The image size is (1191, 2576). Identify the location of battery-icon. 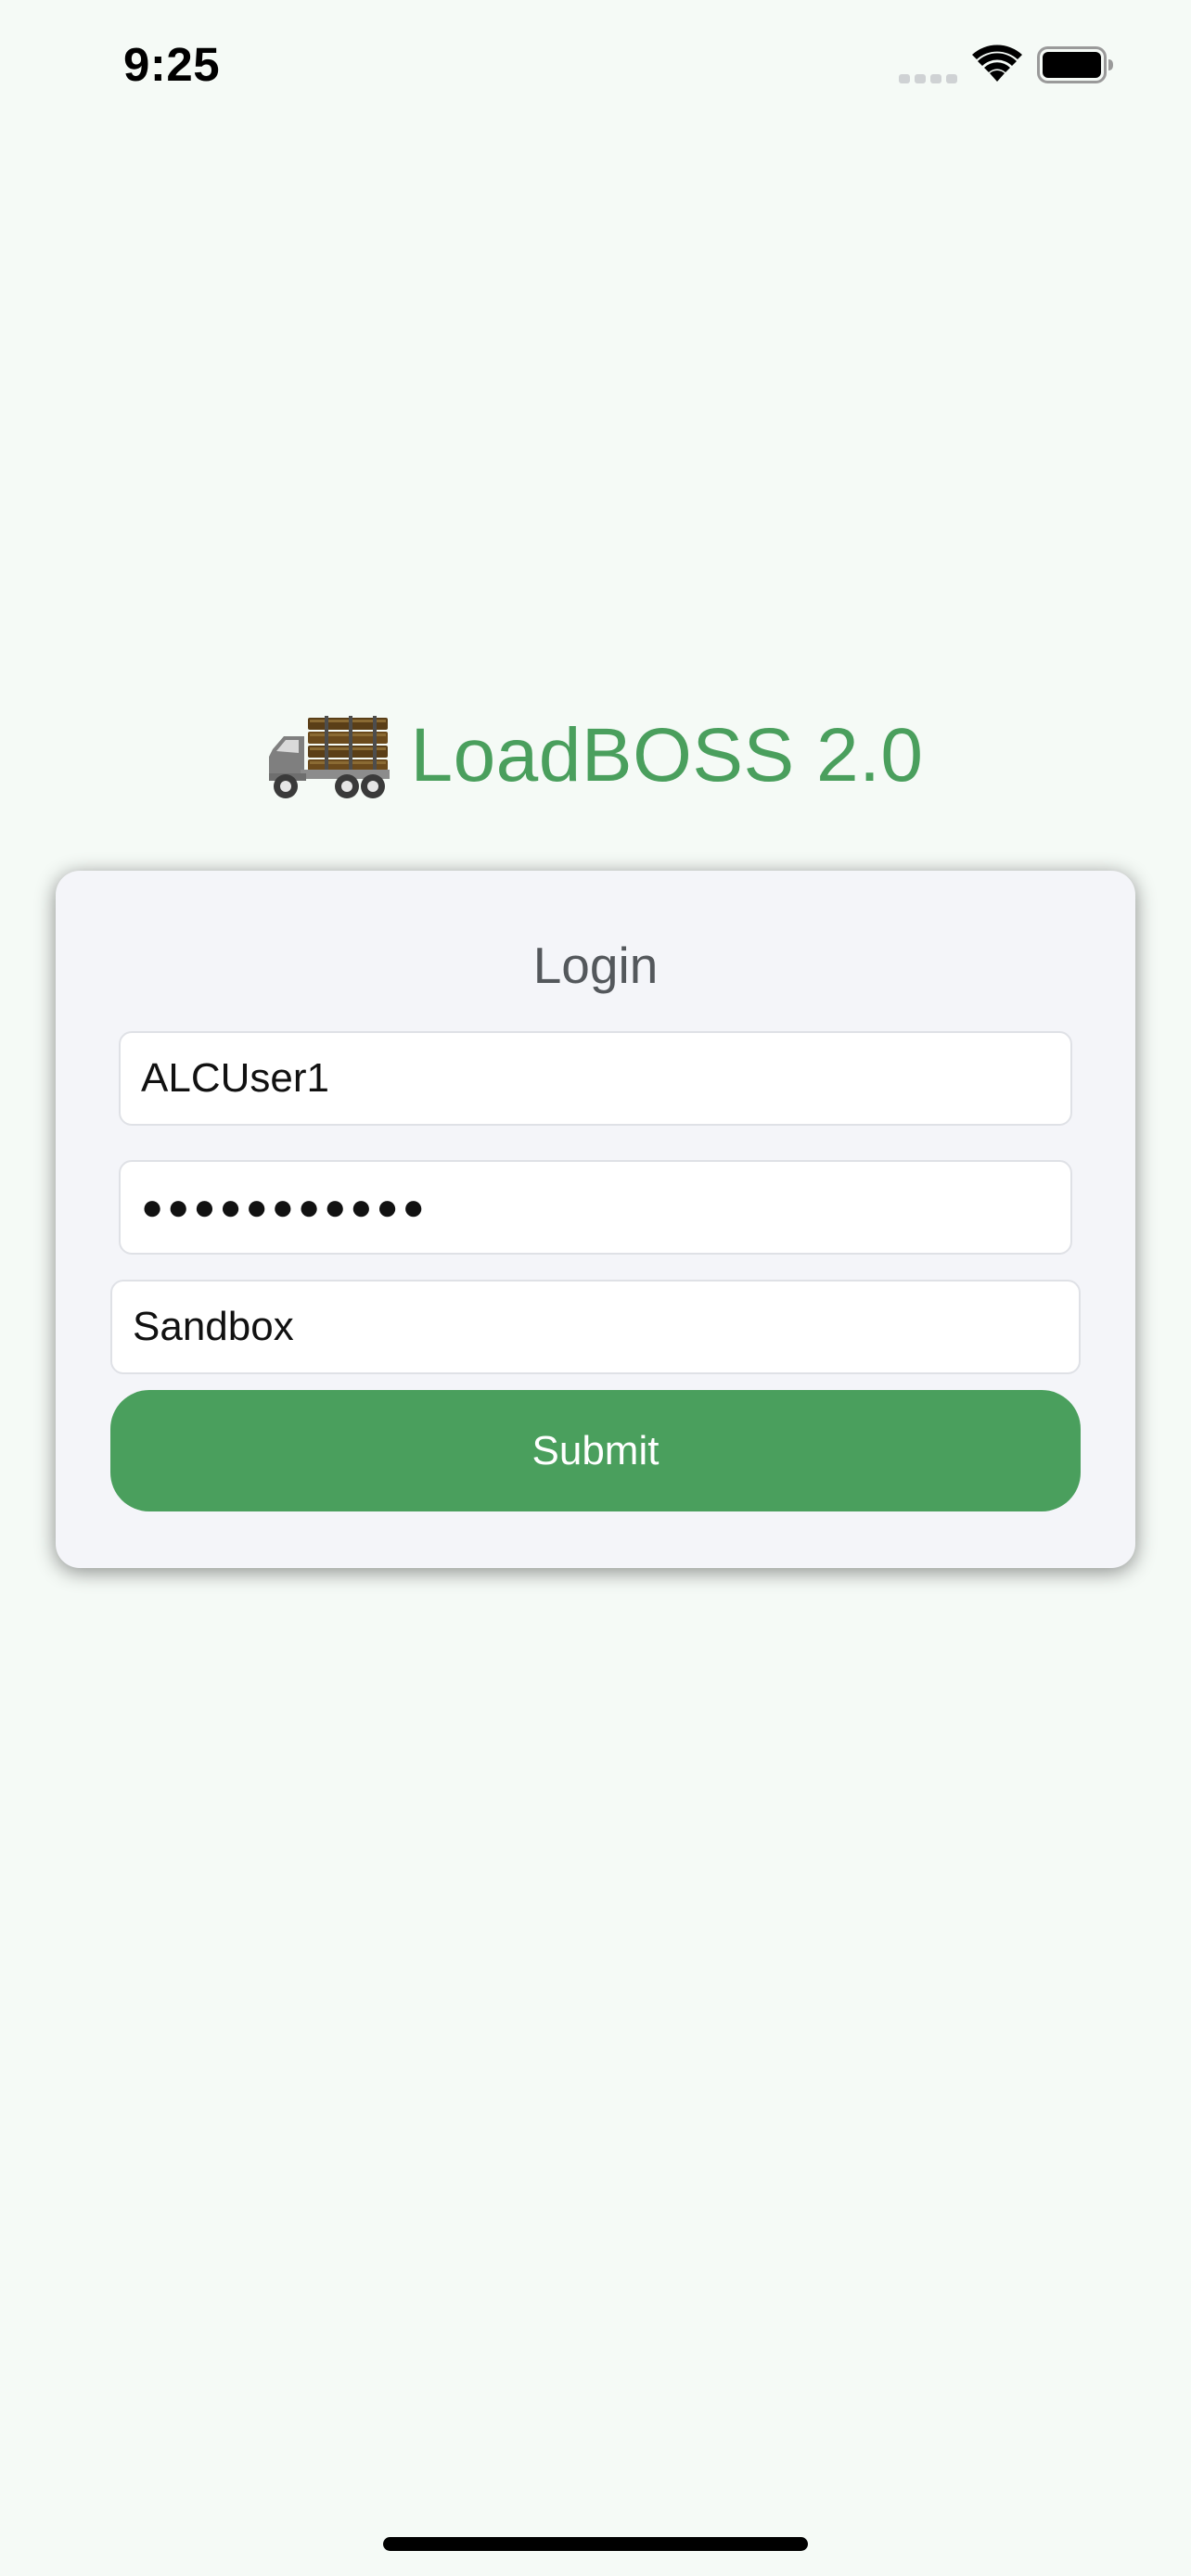
(1075, 64).